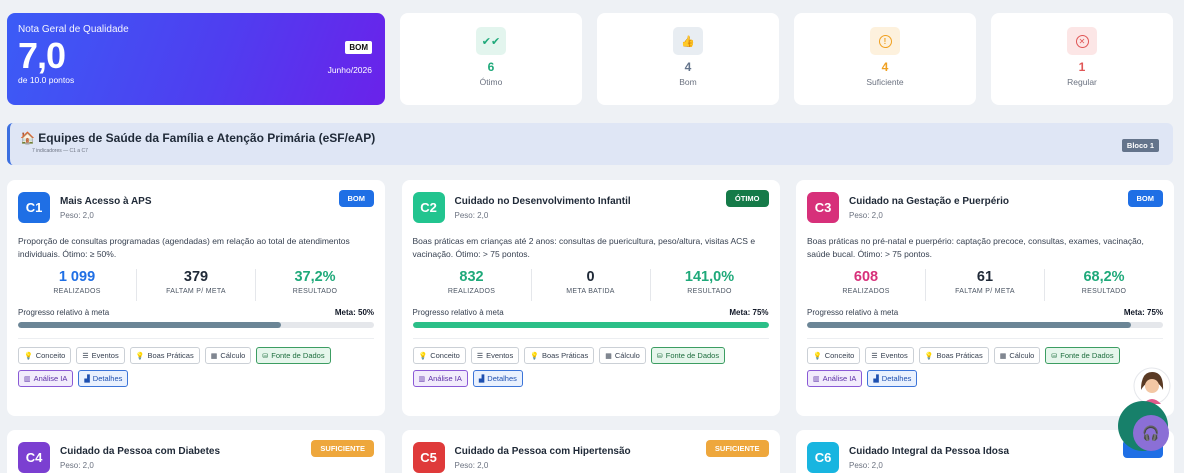  I want to click on metric-result: 141,0% RESULTADO, so click(710, 285).